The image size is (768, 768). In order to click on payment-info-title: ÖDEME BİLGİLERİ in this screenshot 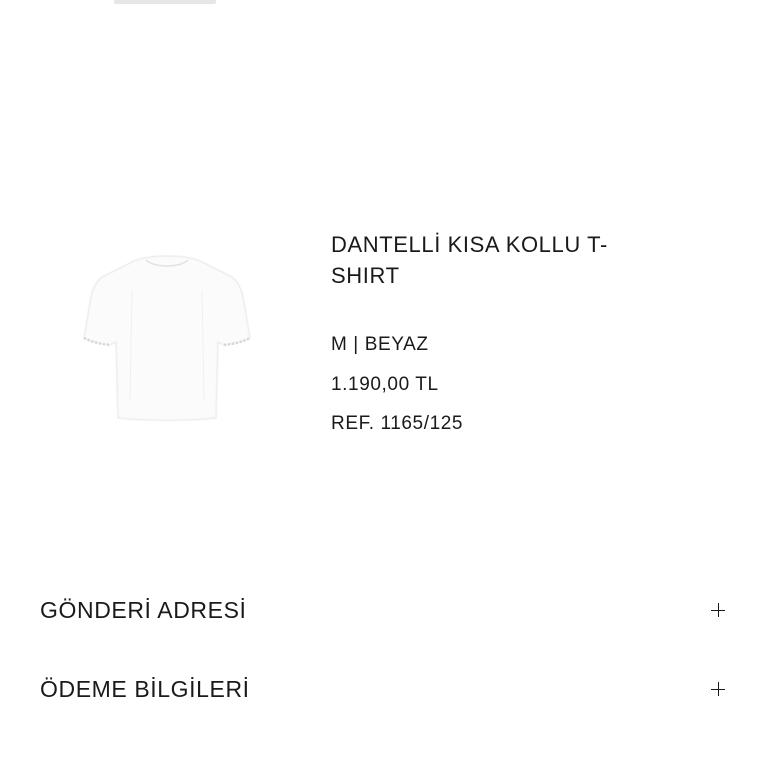, I will do `click(145, 688)`.